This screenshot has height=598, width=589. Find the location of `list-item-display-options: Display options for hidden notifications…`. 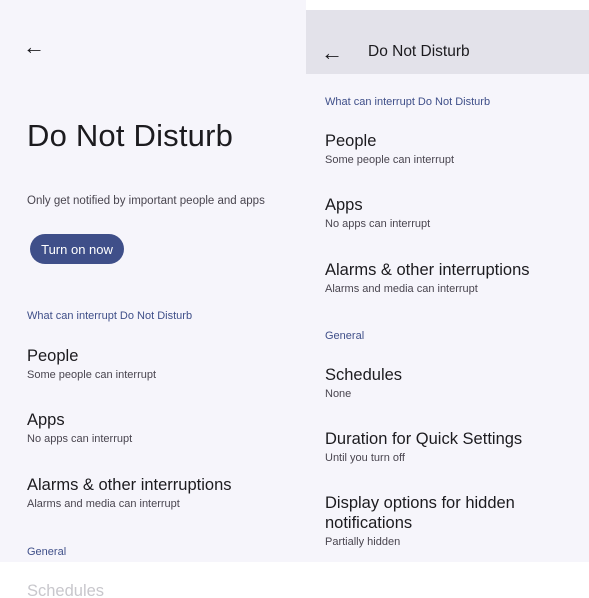

list-item-display-options: Display options for hidden notifications… is located at coordinates (440, 521).